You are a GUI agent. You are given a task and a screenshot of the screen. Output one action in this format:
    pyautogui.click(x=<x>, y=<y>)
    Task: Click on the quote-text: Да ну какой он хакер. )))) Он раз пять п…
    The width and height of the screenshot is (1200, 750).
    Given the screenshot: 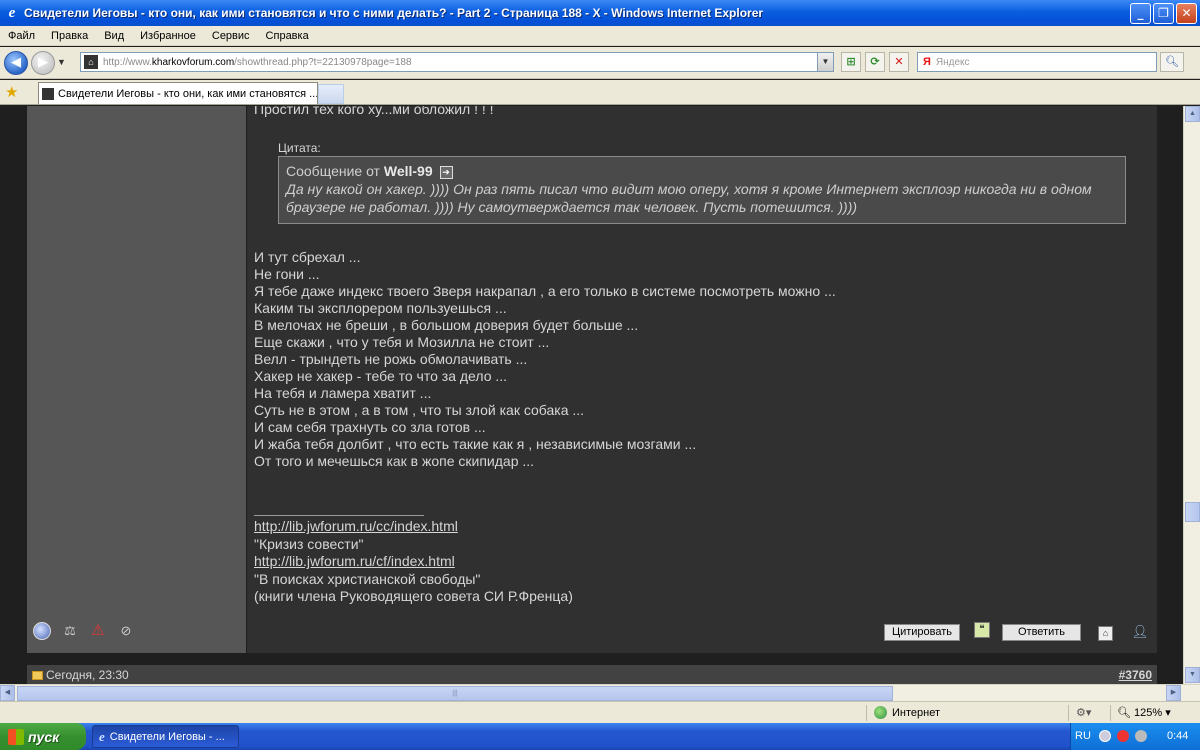 What is the action you would take?
    pyautogui.click(x=689, y=198)
    